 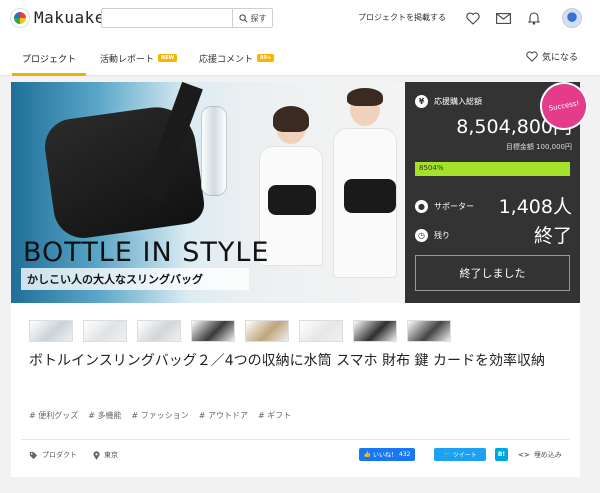 What do you see at coordinates (96, 455) in the screenshot?
I see `location-pin-icon` at bounding box center [96, 455].